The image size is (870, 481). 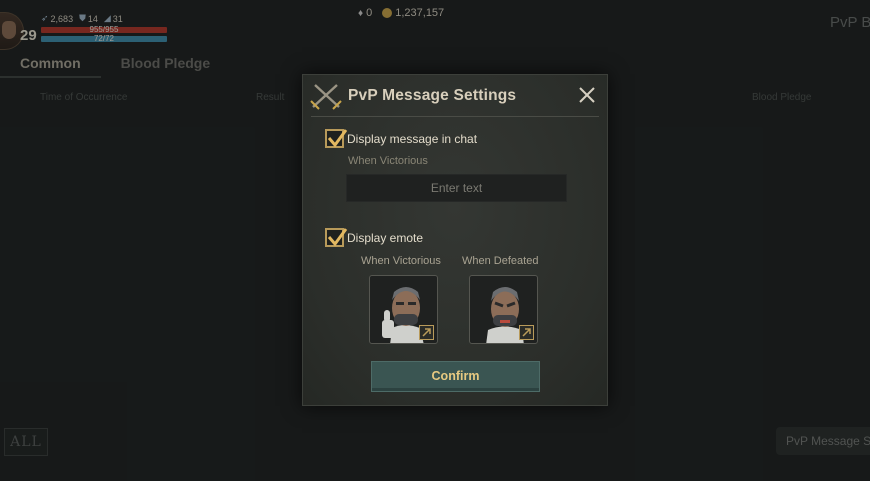 What do you see at coordinates (326, 97) in the screenshot?
I see `crossed-swords-icon` at bounding box center [326, 97].